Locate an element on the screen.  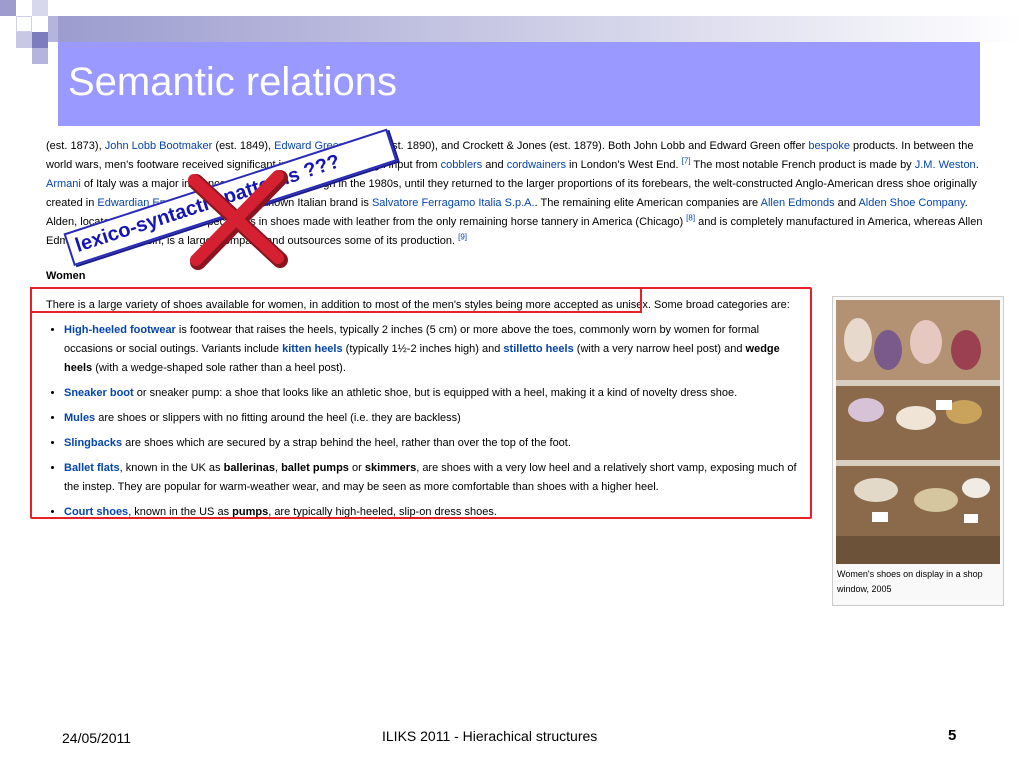
footer-title: ILIKS 2011 - Hierachical structures is located at coordinates (490, 736).